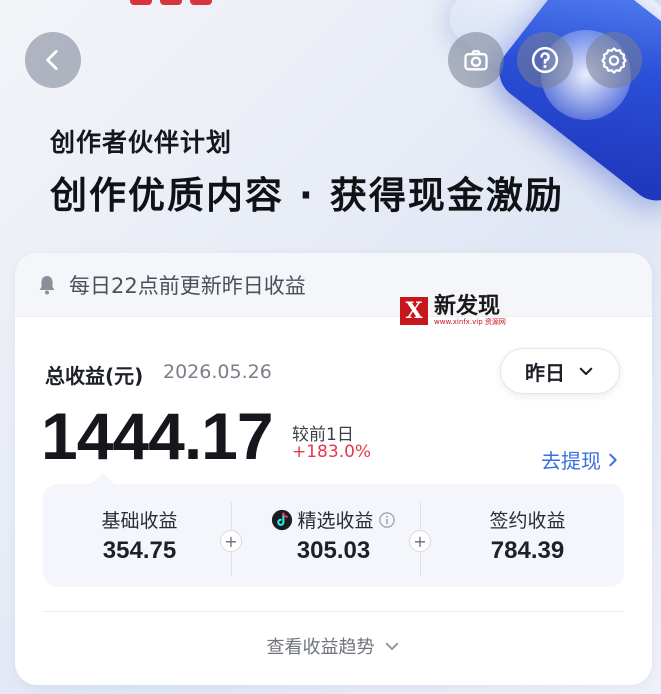  I want to click on view-trend-link: 查看收益趋势, so click(333, 646).